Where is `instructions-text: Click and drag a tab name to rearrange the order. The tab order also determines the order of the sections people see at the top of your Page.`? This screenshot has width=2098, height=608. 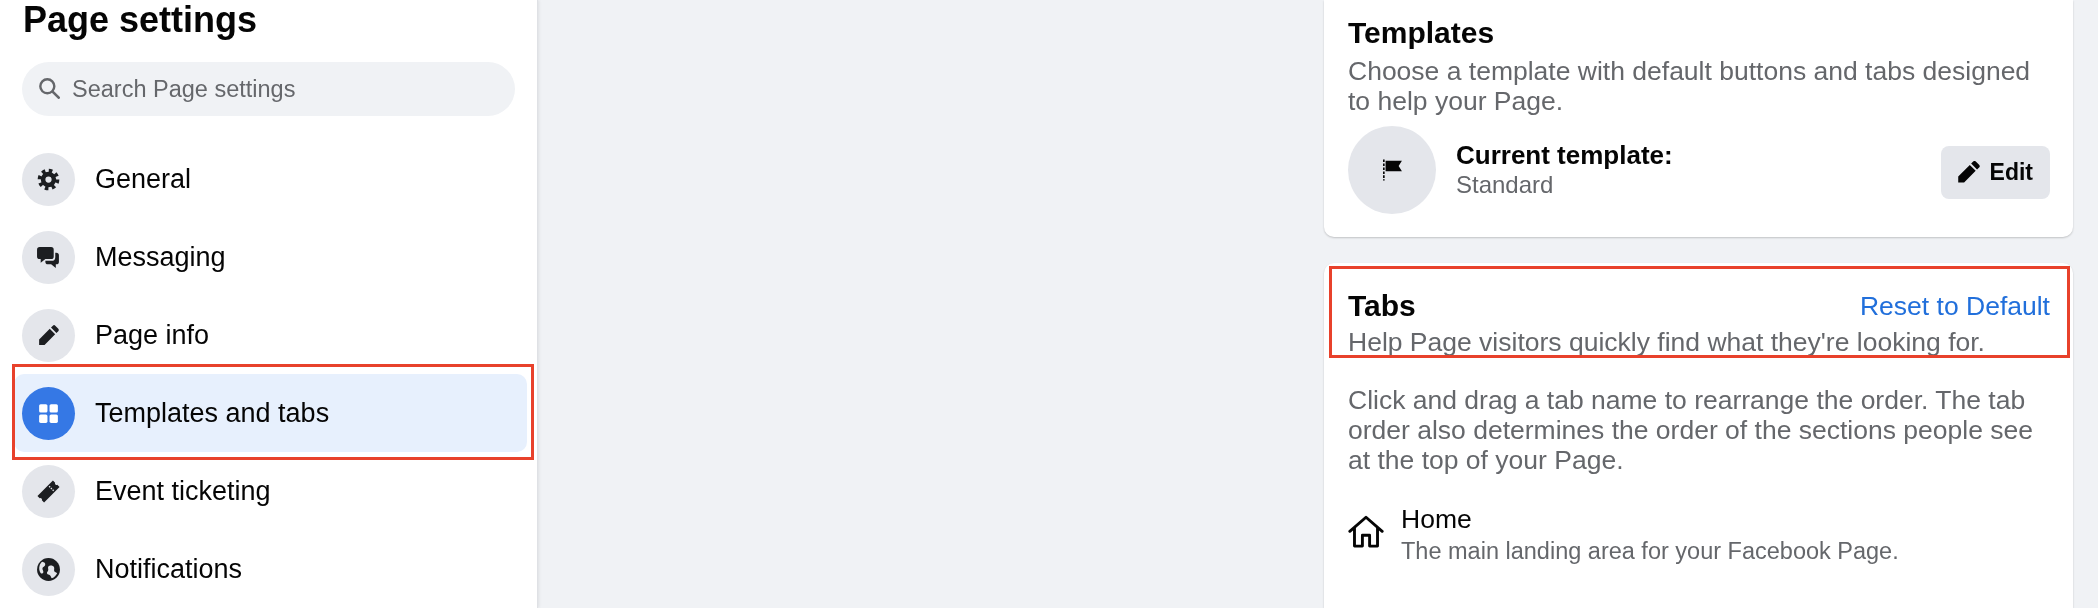
instructions-text: Click and drag a tab name to rearrange the order. The tab order also determines the order of the sections people see at the top of your Page. is located at coordinates (1691, 430).